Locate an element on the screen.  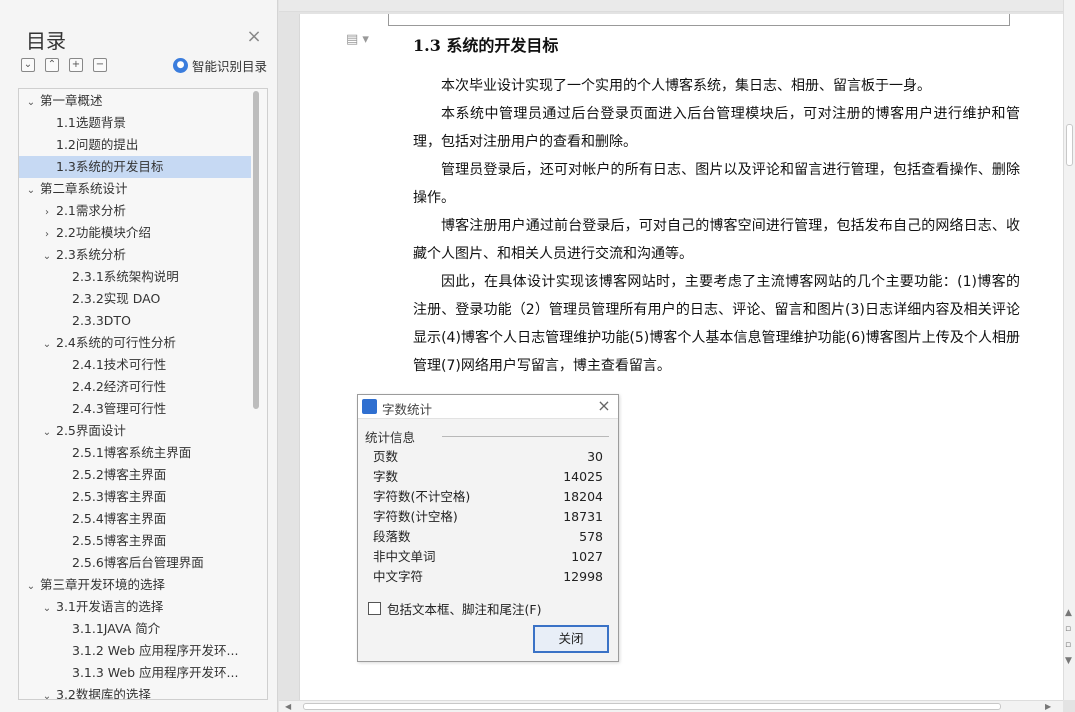
include-notes-label: 包括文本框、脚注和尾注(F) is located at coordinates (464, 609).